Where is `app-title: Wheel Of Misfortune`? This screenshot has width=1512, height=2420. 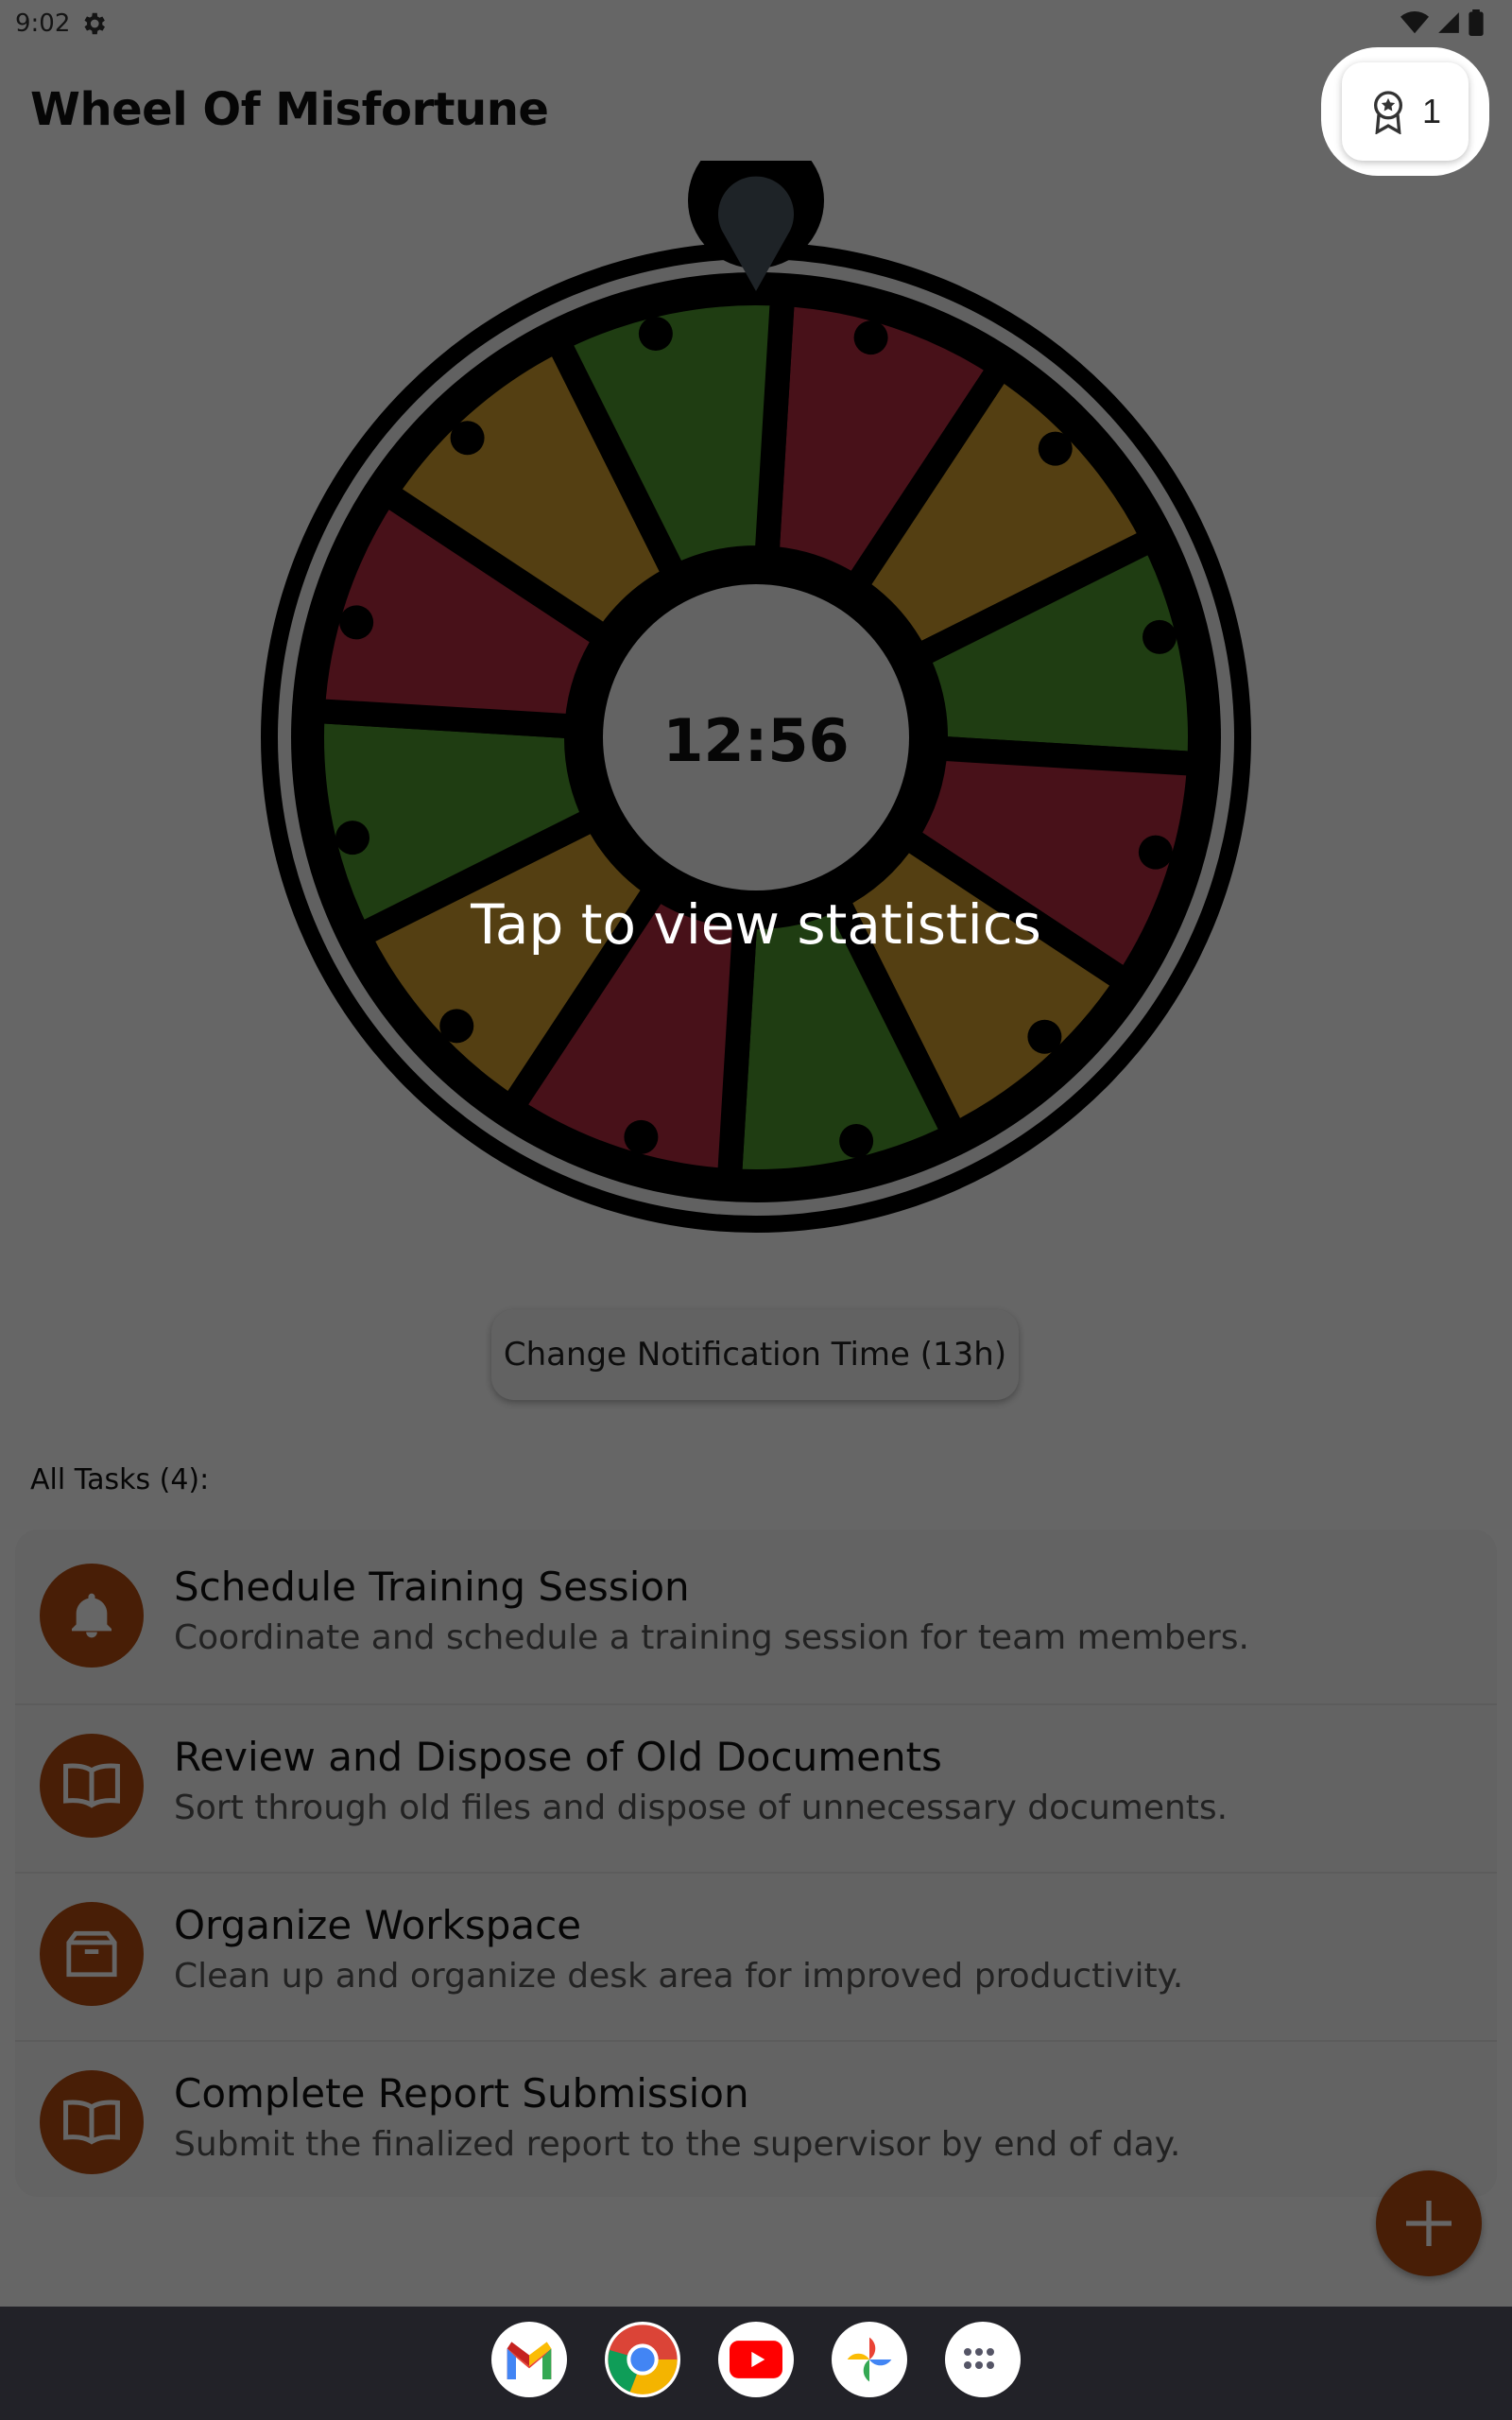
app-title: Wheel Of Misfortune is located at coordinates (289, 109).